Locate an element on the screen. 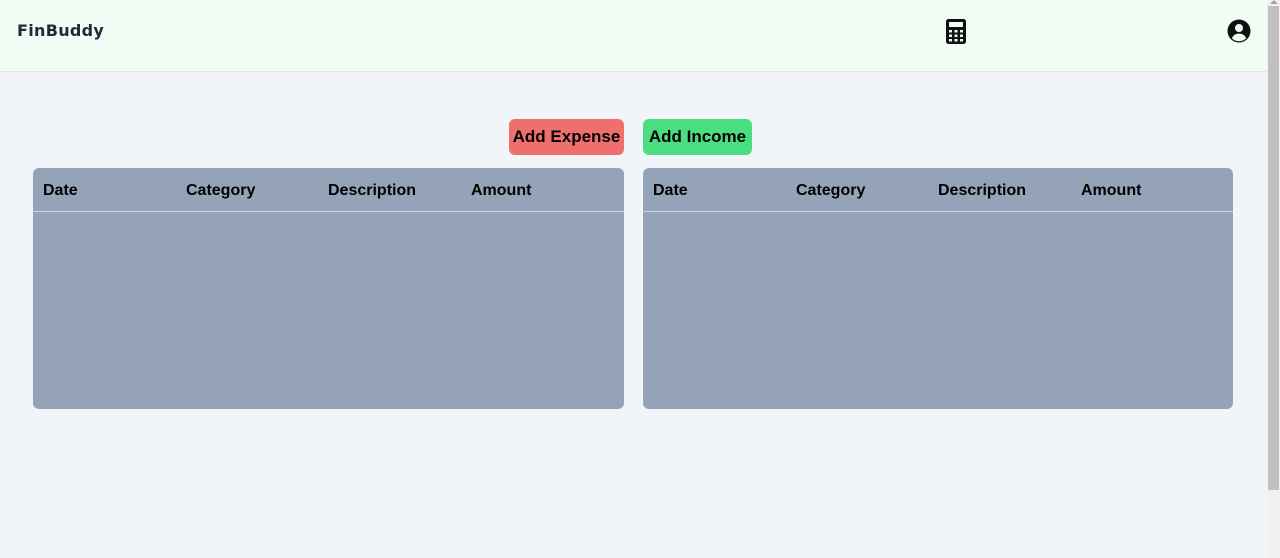  add-expense-button: Add Expense is located at coordinates (566, 137).